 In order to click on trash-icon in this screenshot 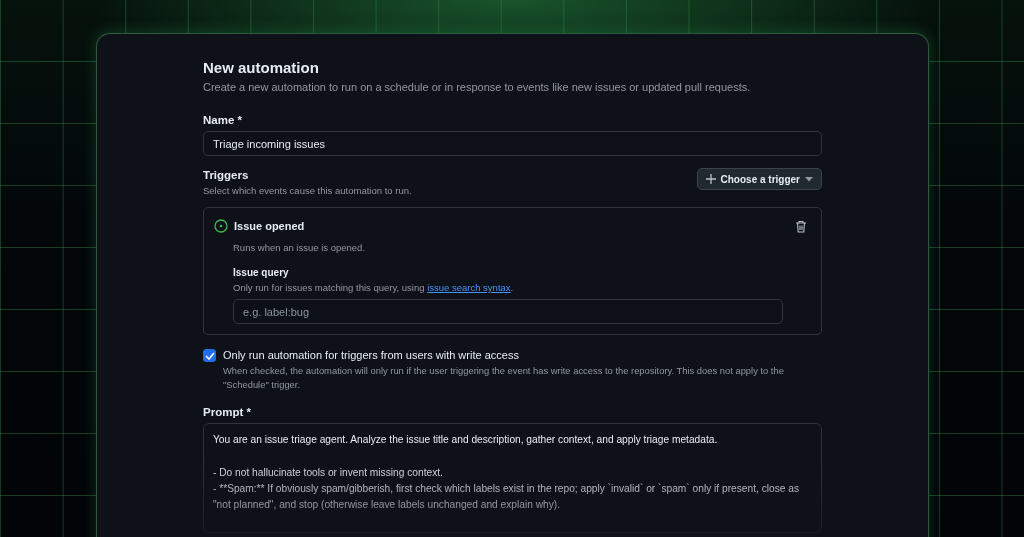, I will do `click(801, 226)`.